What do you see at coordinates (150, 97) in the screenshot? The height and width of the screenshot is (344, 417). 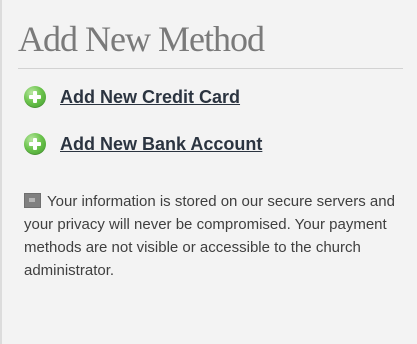 I see `add-credit-card-label: Add New Credit Card` at bounding box center [150, 97].